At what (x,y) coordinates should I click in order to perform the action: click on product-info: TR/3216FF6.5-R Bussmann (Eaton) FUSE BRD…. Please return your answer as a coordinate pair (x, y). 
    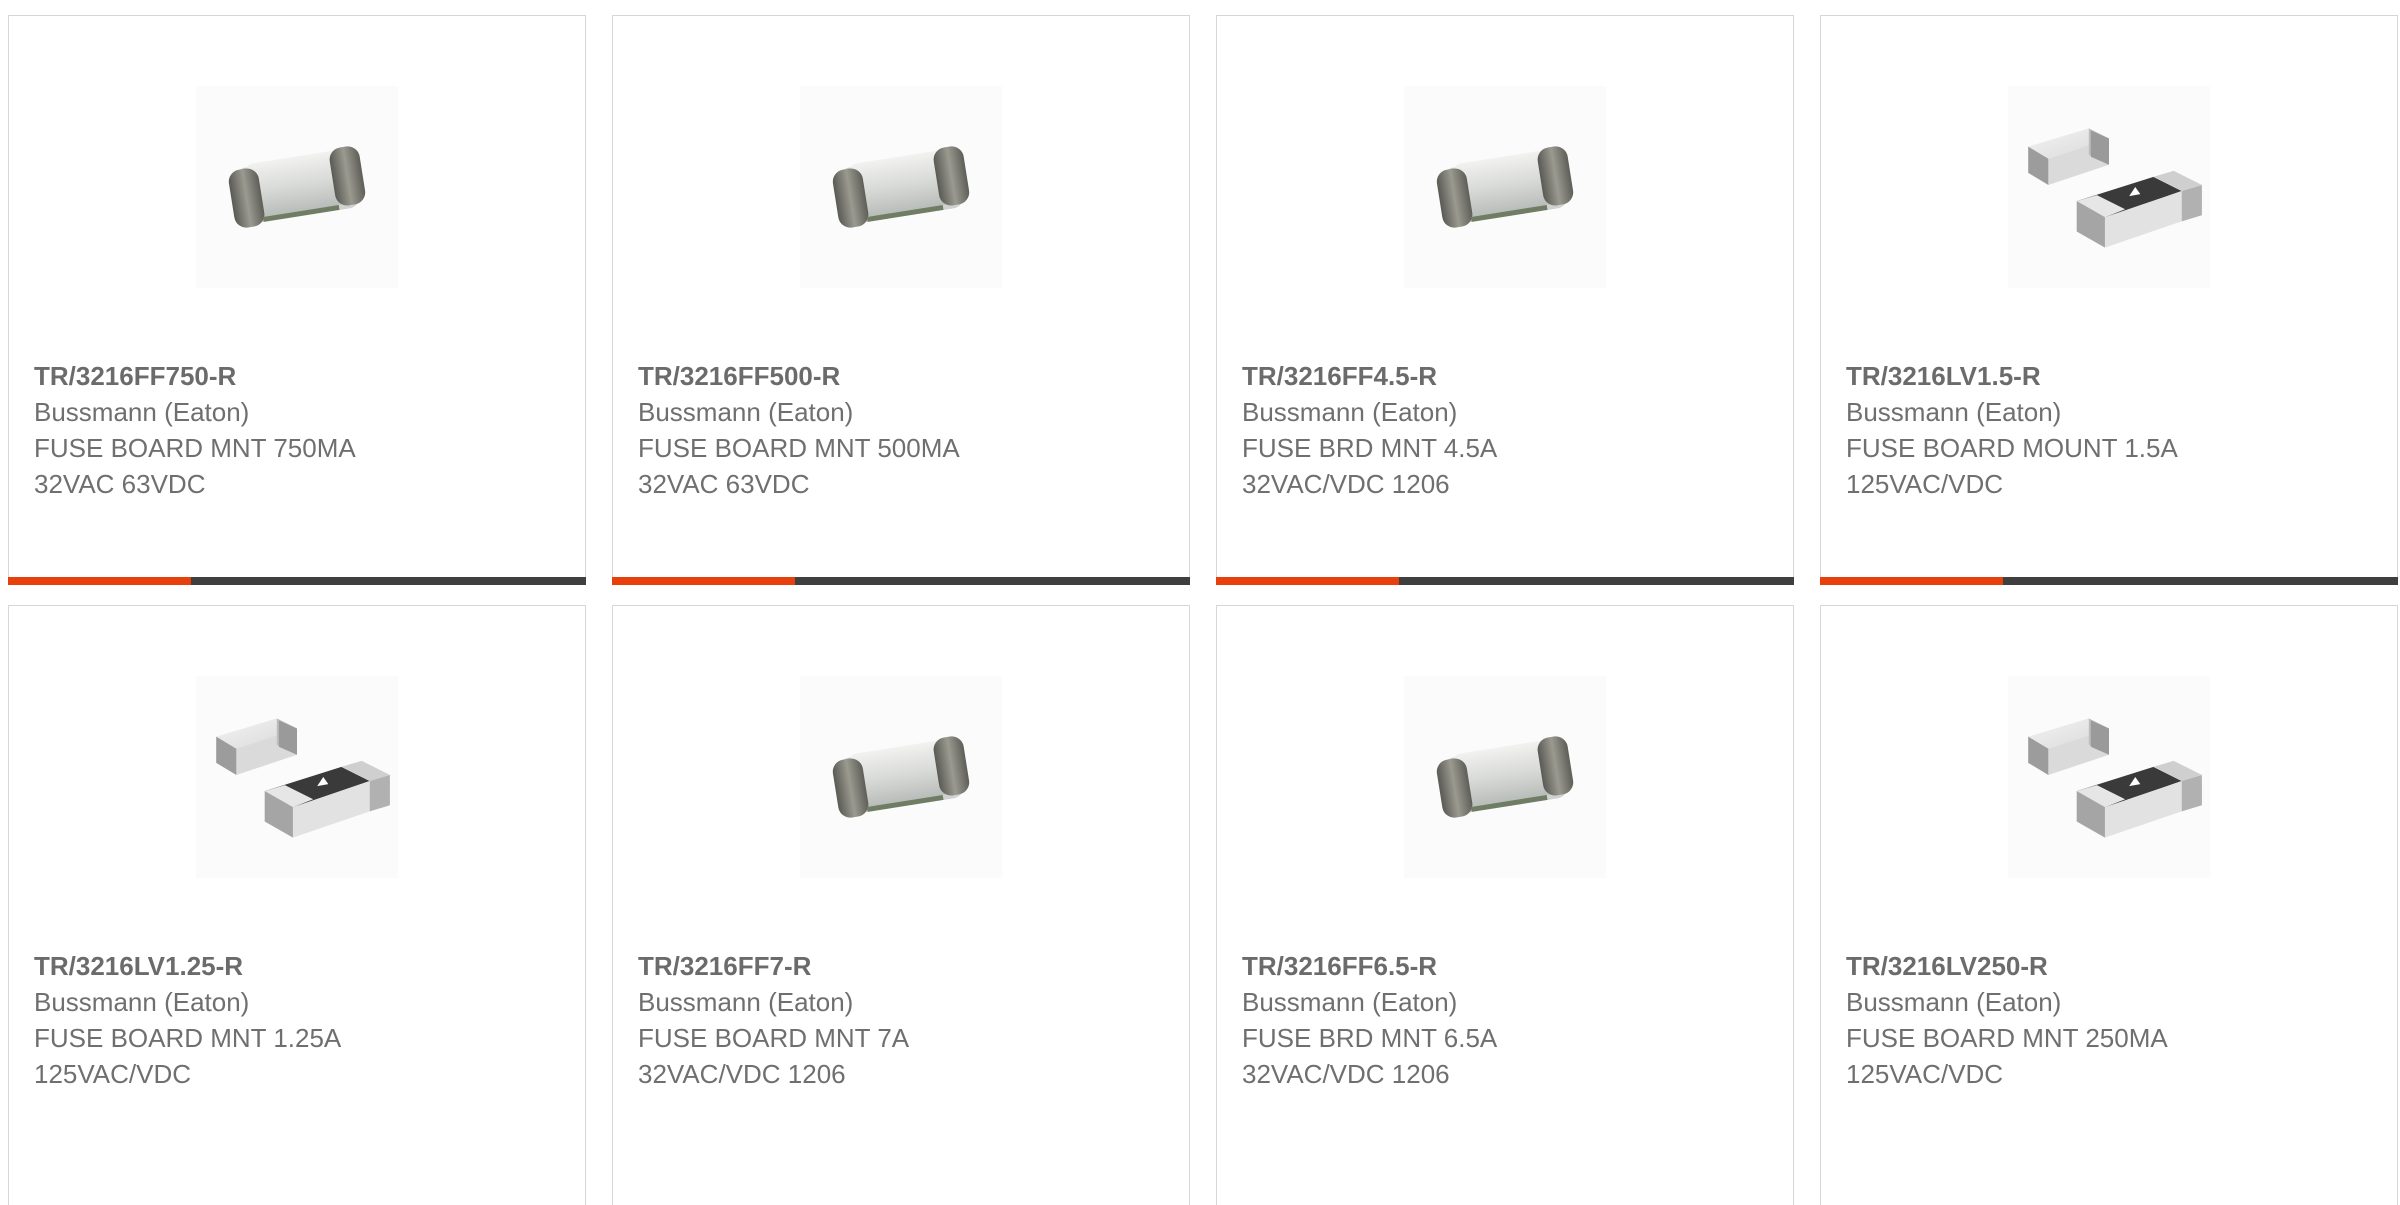
    Looking at the image, I should click on (1507, 1020).